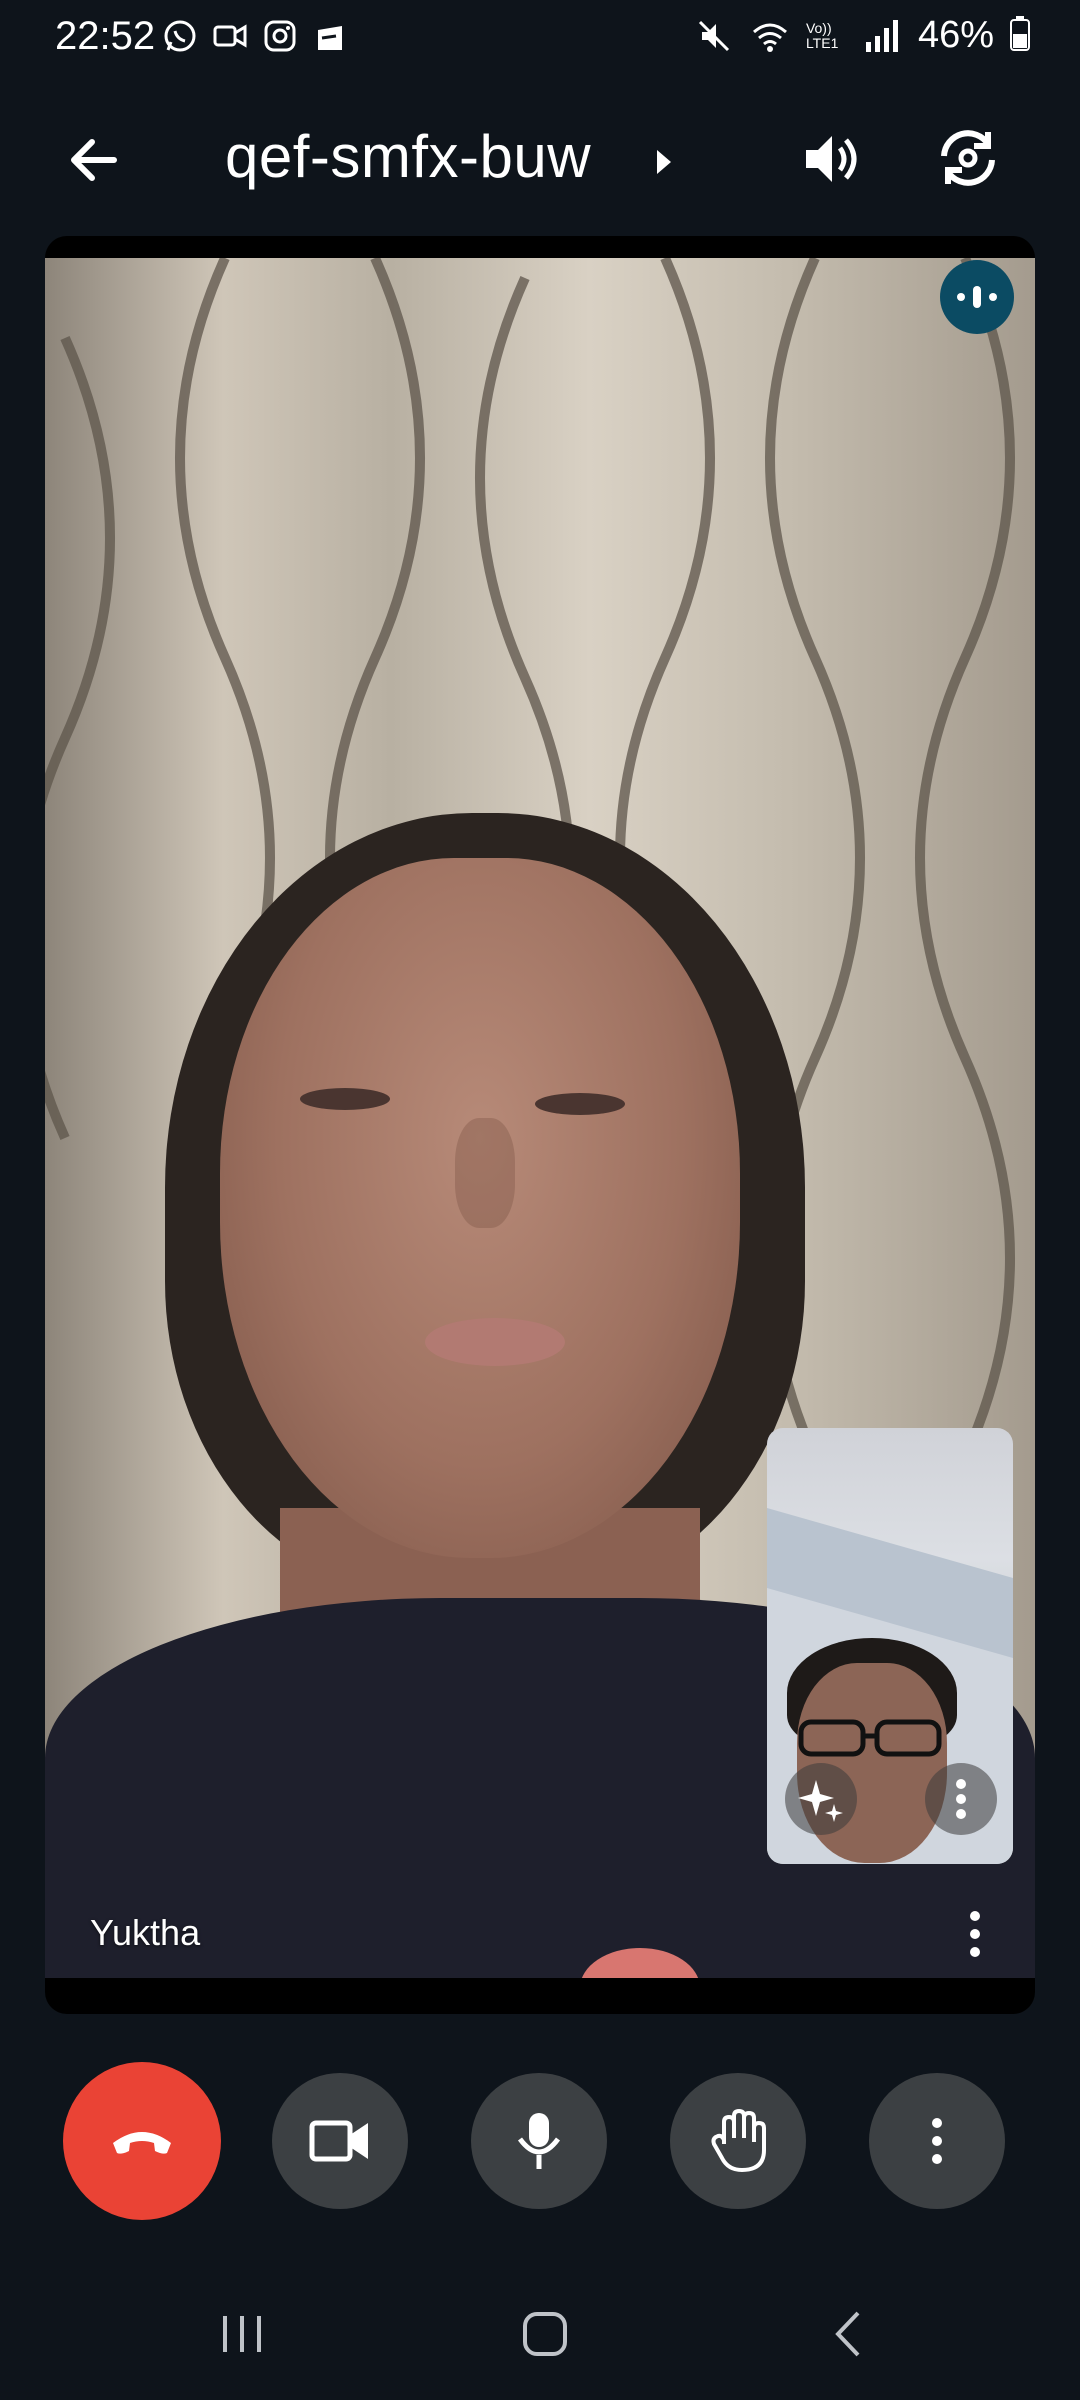  I want to click on participant-name: Yuktha, so click(145, 1932).